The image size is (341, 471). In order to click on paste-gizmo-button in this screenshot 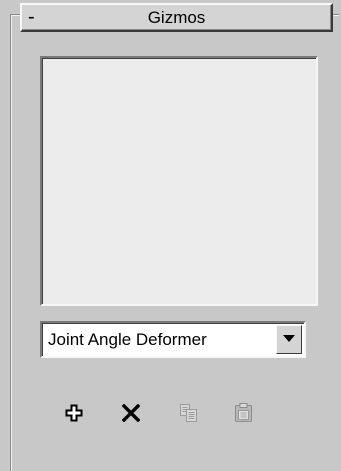, I will do `click(244, 413)`.